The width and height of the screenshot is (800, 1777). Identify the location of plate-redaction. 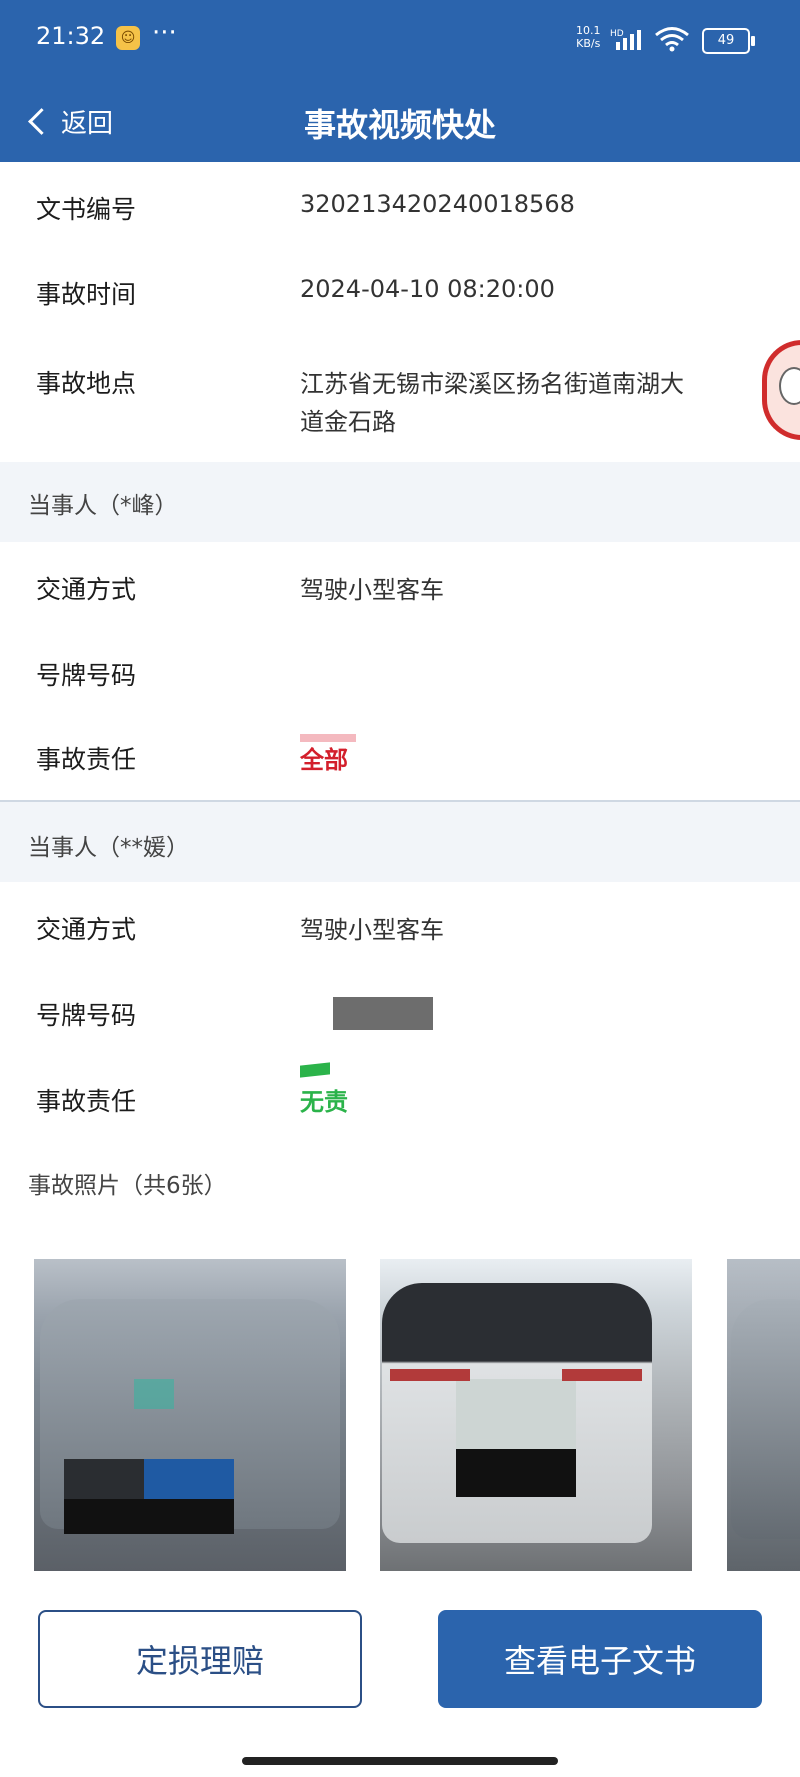
(383, 1013).